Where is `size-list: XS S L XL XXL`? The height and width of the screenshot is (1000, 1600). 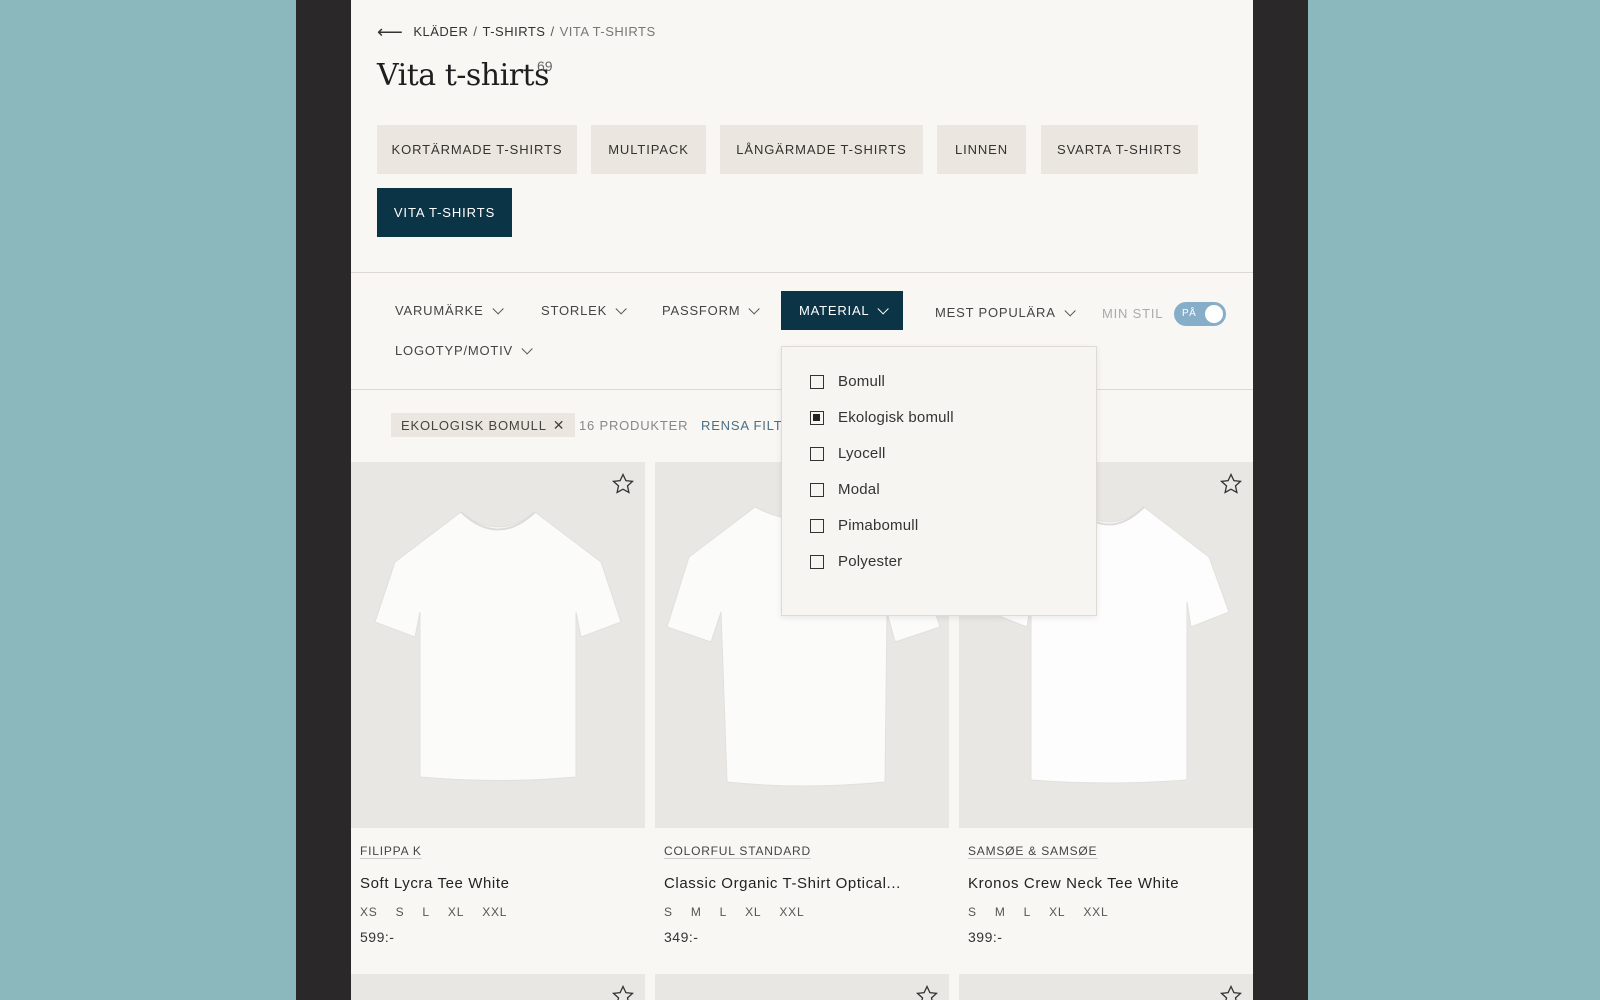
size-list: XS S L XL XXL is located at coordinates (433, 912).